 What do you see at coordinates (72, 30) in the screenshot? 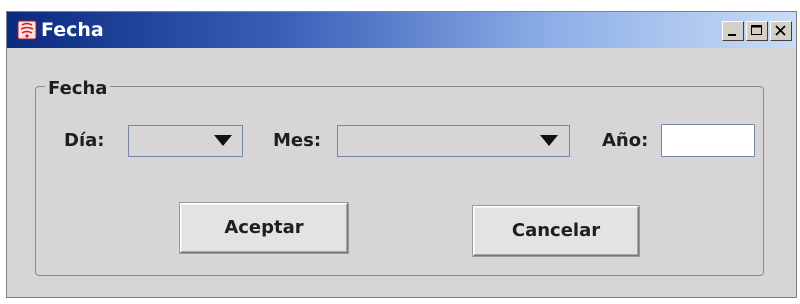
I see `window-title: Fecha` at bounding box center [72, 30].